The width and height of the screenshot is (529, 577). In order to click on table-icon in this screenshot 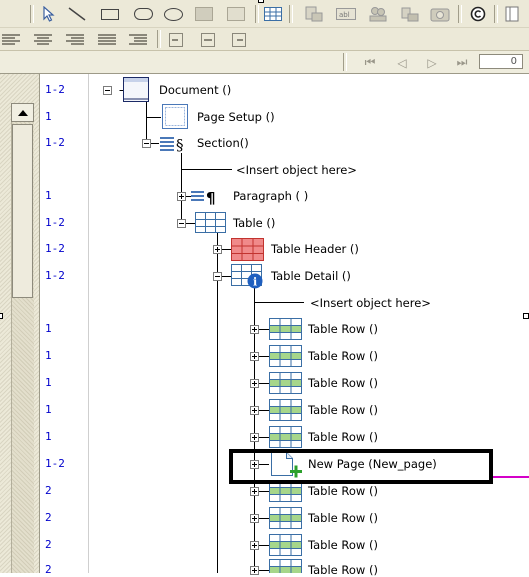, I will do `click(210, 222)`.